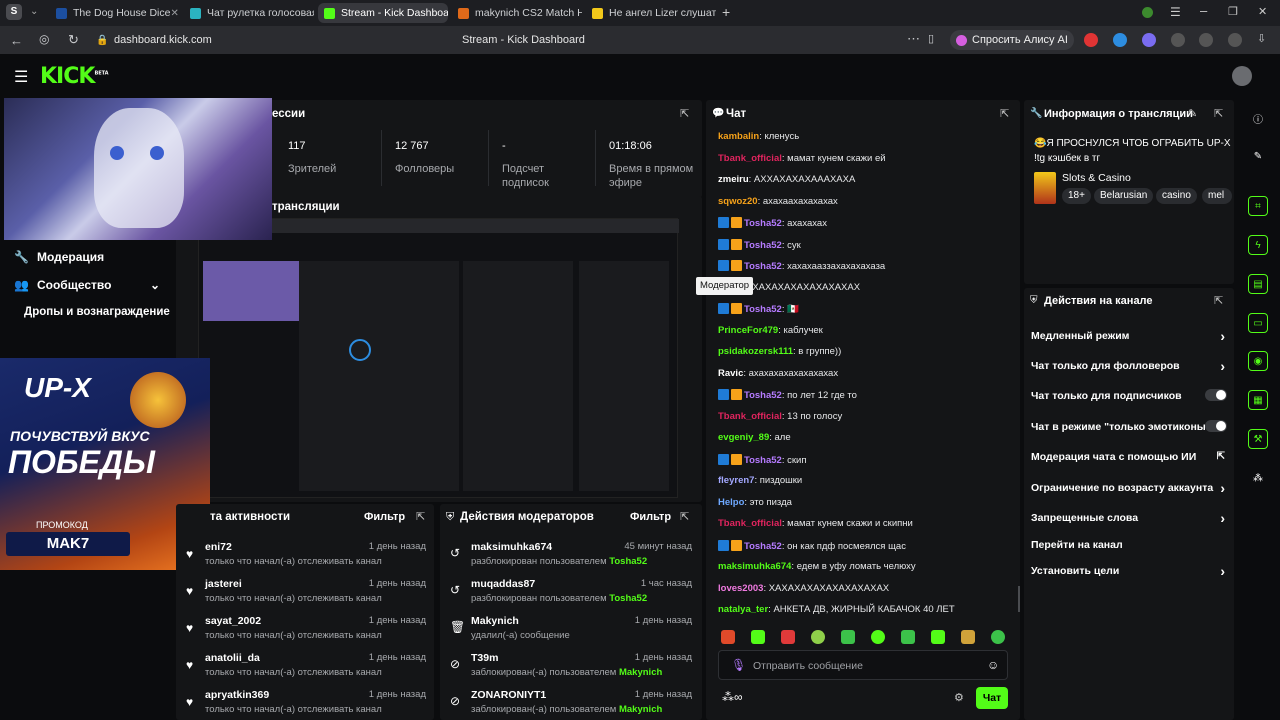 This screenshot has width=1280, height=720. What do you see at coordinates (1130, 571) in the screenshot?
I see `channel-setting-row: Установить цели ›` at bounding box center [1130, 571].